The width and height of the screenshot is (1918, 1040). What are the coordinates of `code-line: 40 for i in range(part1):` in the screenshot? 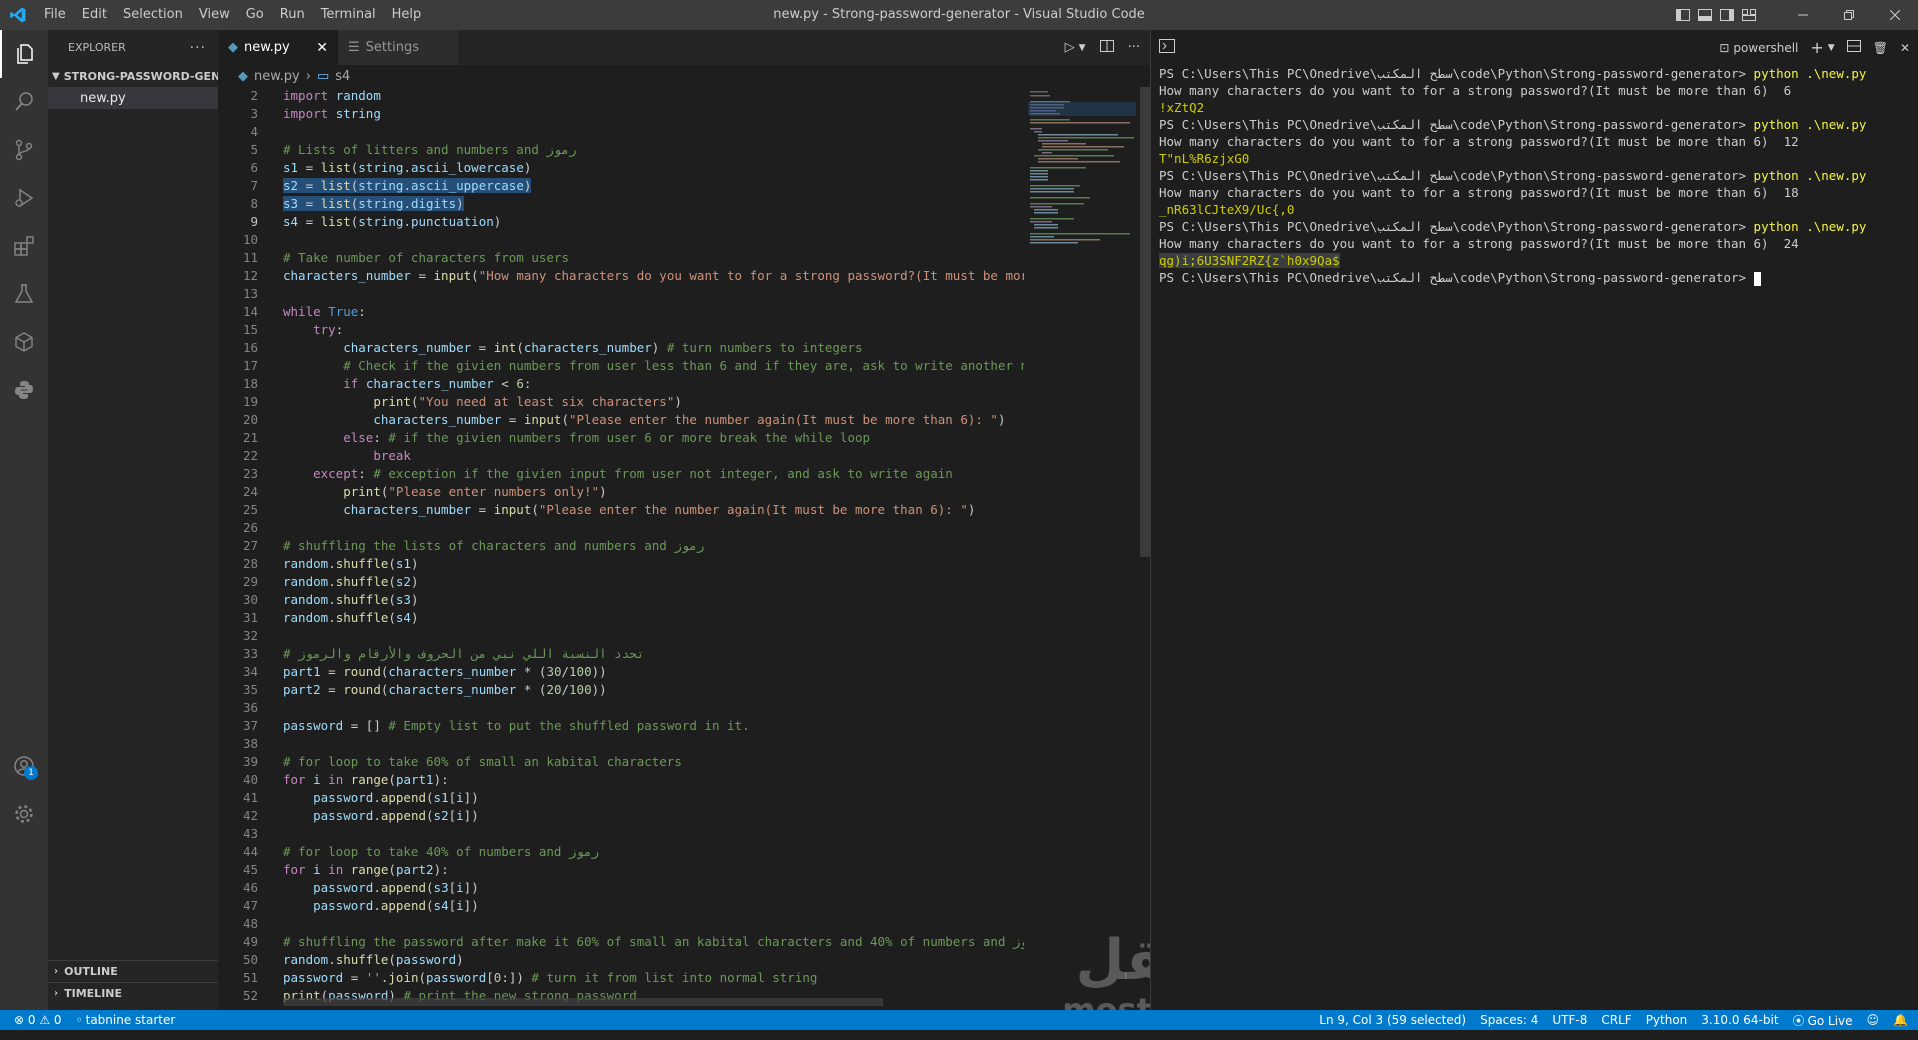 It's located at (621, 780).